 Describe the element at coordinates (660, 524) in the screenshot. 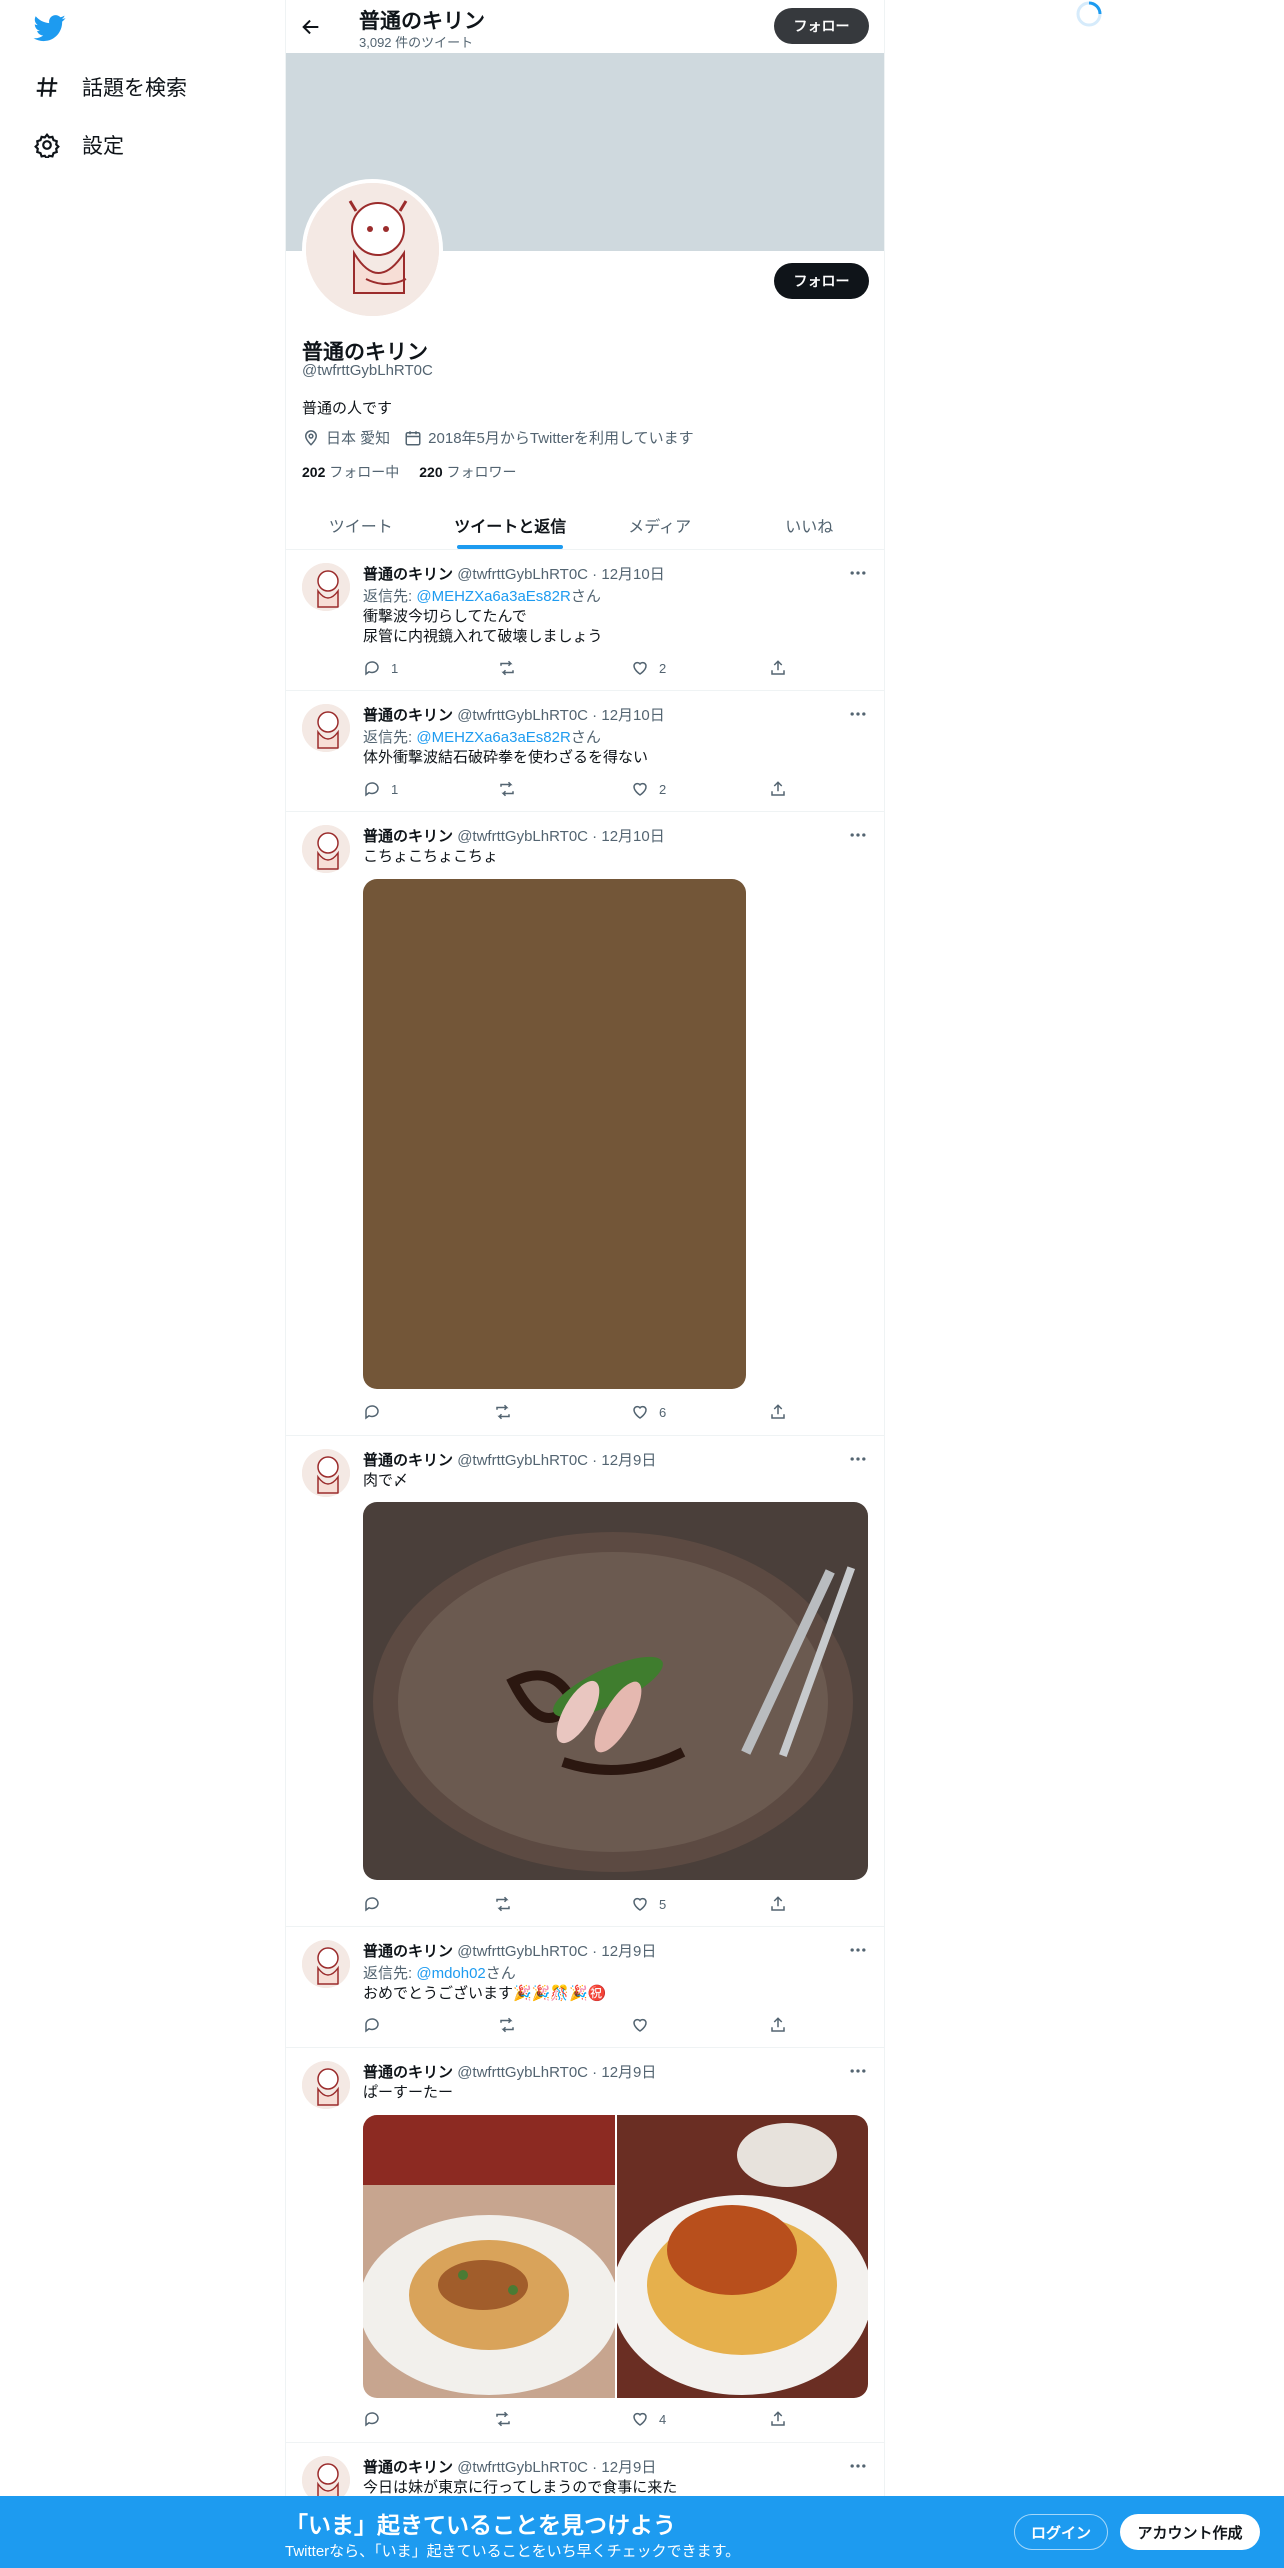

I see `tab-media: メディア` at that location.